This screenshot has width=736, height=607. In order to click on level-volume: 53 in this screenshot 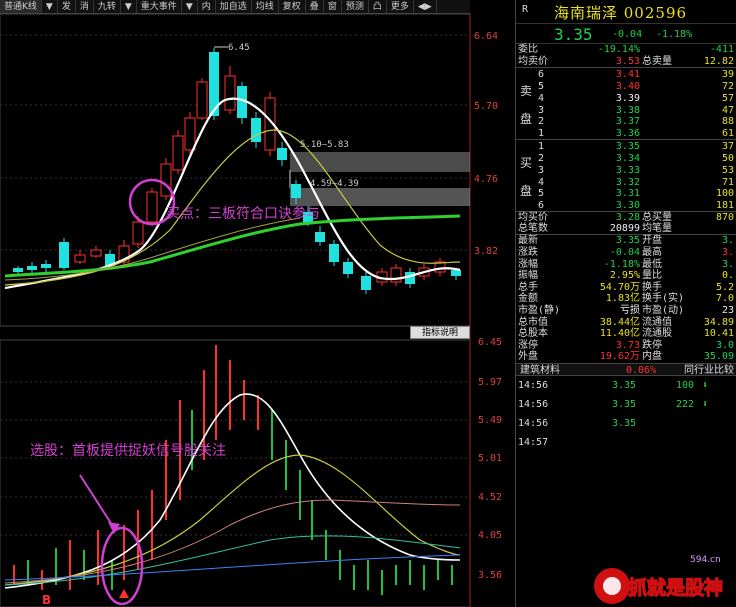, I will do `click(727, 170)`.